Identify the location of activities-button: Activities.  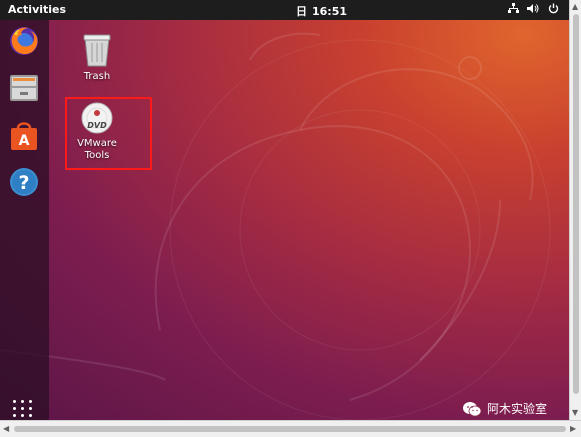
(37, 9).